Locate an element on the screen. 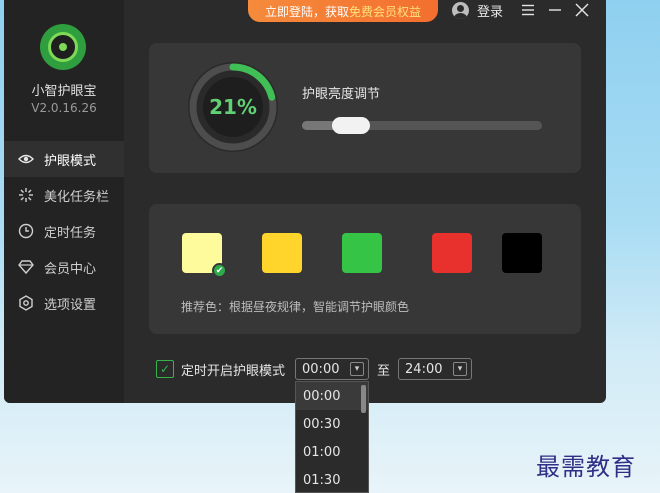 The height and width of the screenshot is (493, 660). login-promo-banner: 立即登陆，获取 免费会员权益 is located at coordinates (343, 11).